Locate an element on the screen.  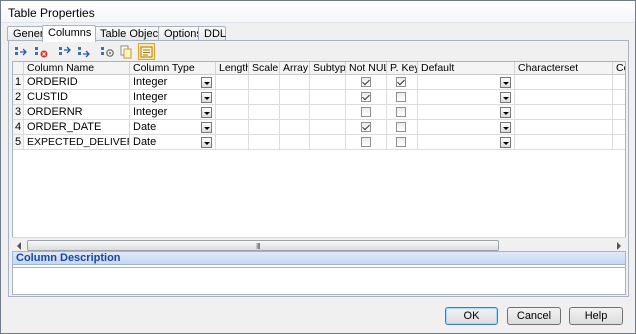
column-description-field is located at coordinates (319, 281).